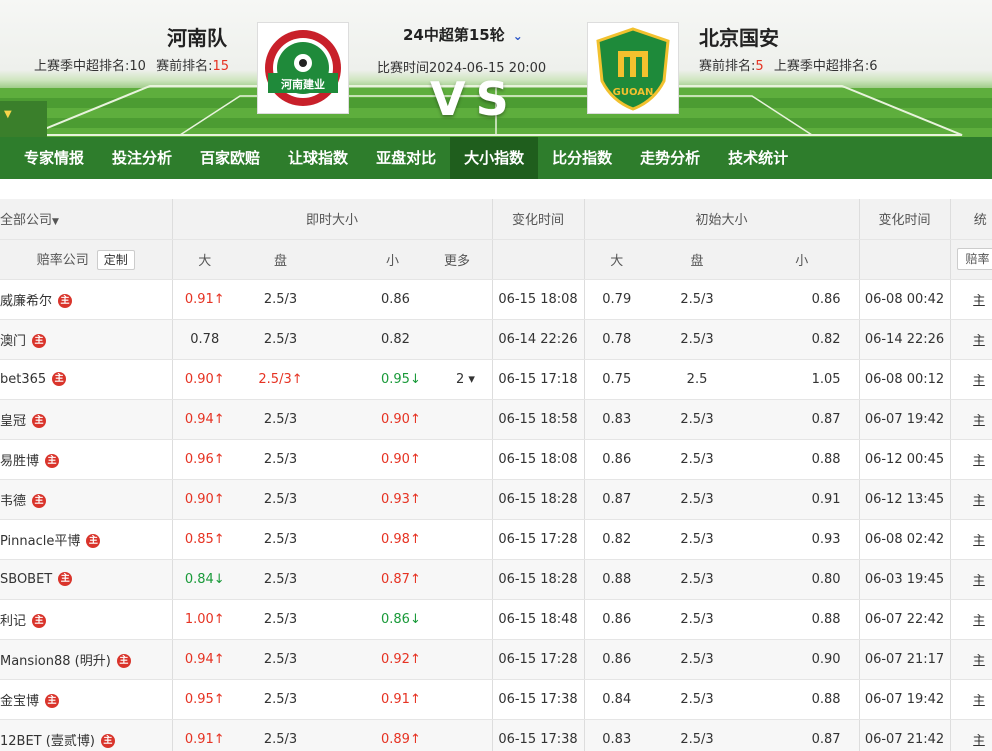 The height and width of the screenshot is (751, 992). Describe the element at coordinates (616, 499) in the screenshot. I see `initial-big-odds: 0.87` at that location.